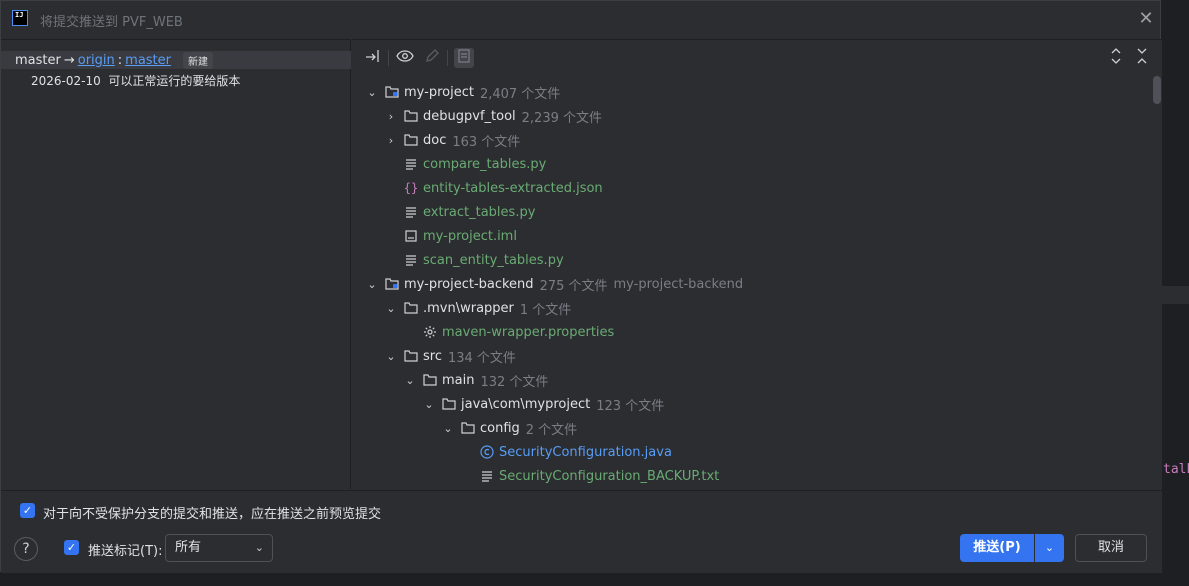 The image size is (1189, 586). I want to click on push-tags-label: 推送标记(T):, so click(125, 551).